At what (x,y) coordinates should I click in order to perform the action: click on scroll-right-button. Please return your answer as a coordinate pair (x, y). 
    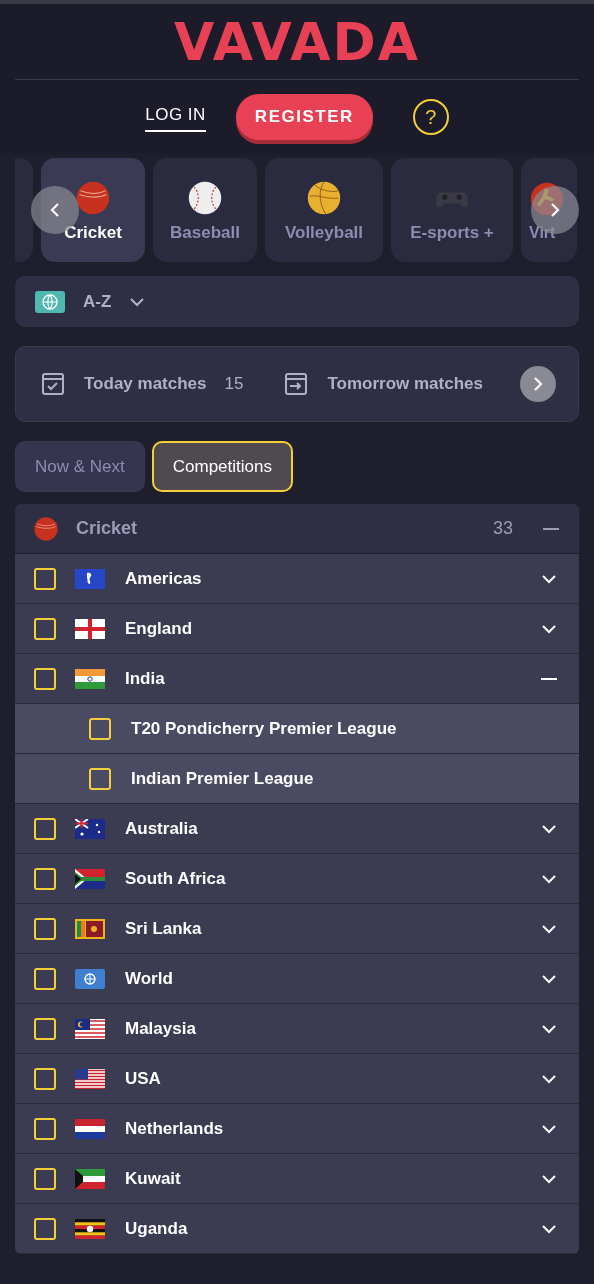
    Looking at the image, I should click on (538, 384).